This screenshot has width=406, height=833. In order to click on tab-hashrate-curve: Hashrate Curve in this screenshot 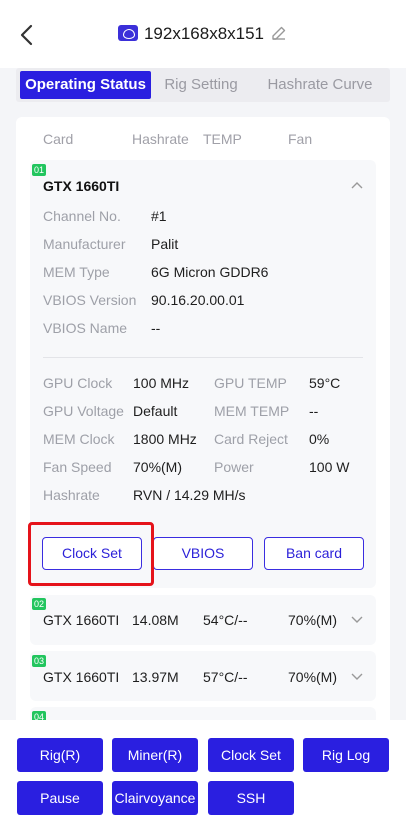, I will do `click(320, 85)`.